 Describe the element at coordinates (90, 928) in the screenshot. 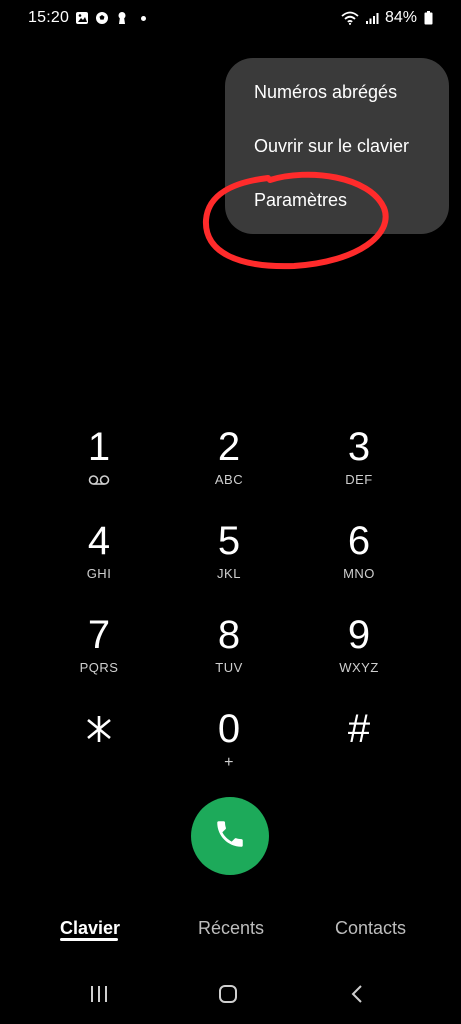

I see `tab-clavier: Clavier` at that location.